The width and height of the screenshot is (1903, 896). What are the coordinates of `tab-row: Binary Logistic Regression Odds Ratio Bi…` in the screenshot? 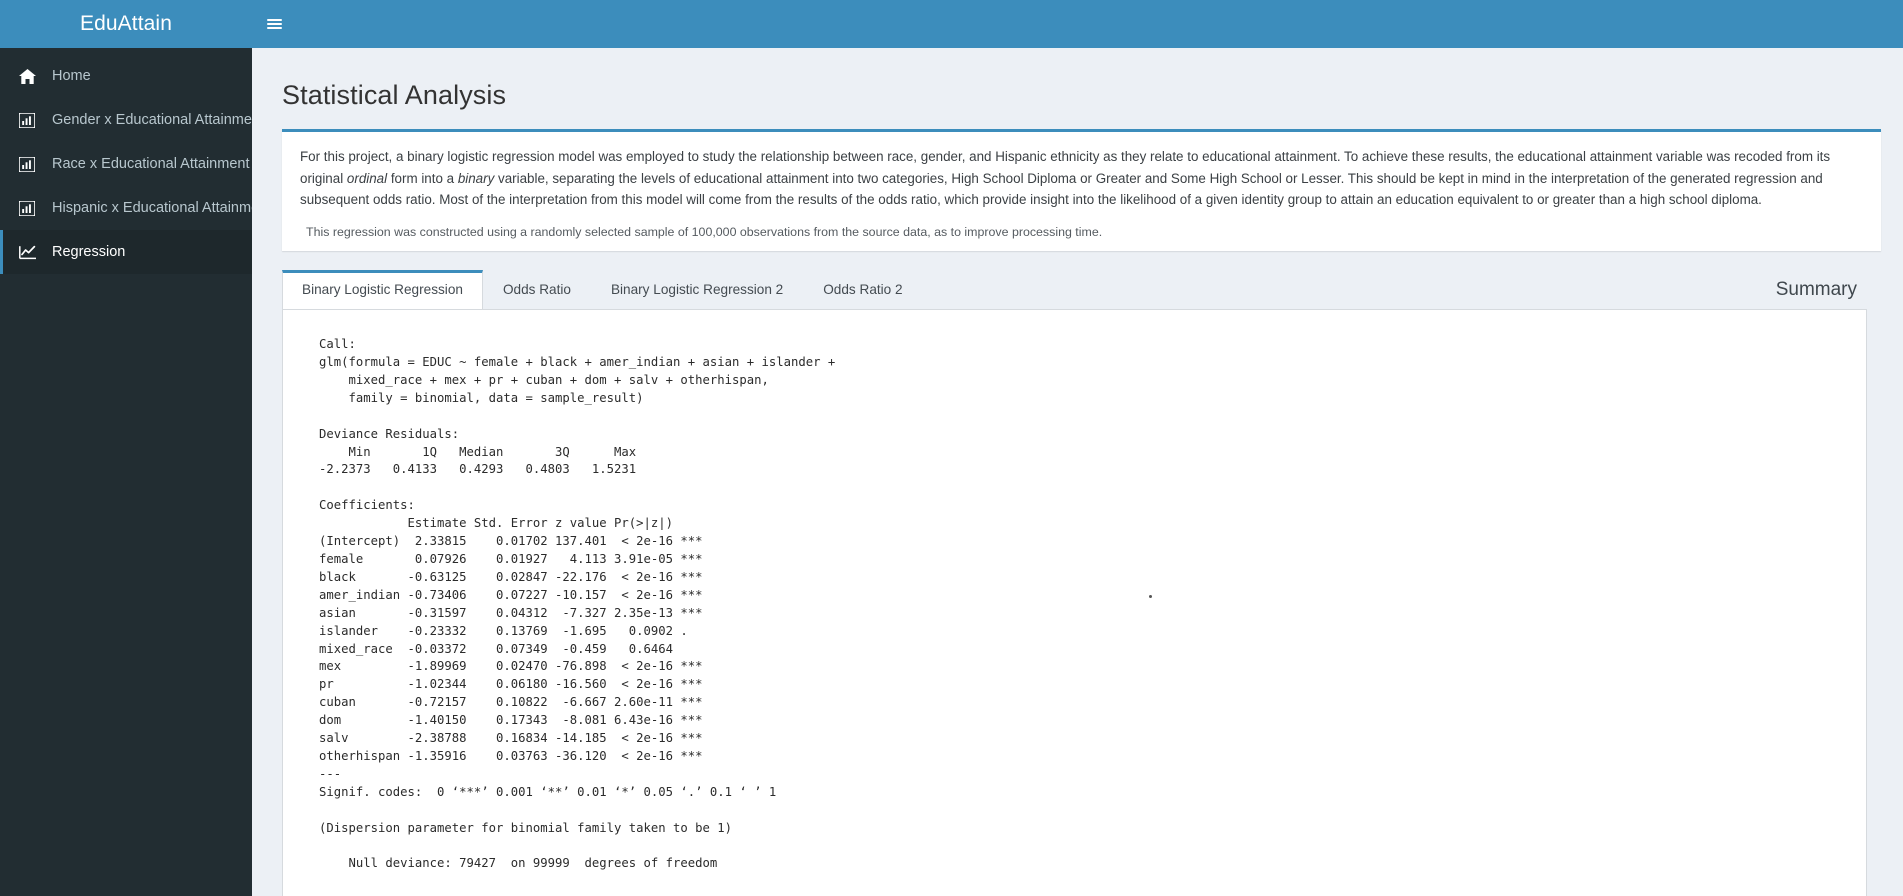 It's located at (1081, 290).